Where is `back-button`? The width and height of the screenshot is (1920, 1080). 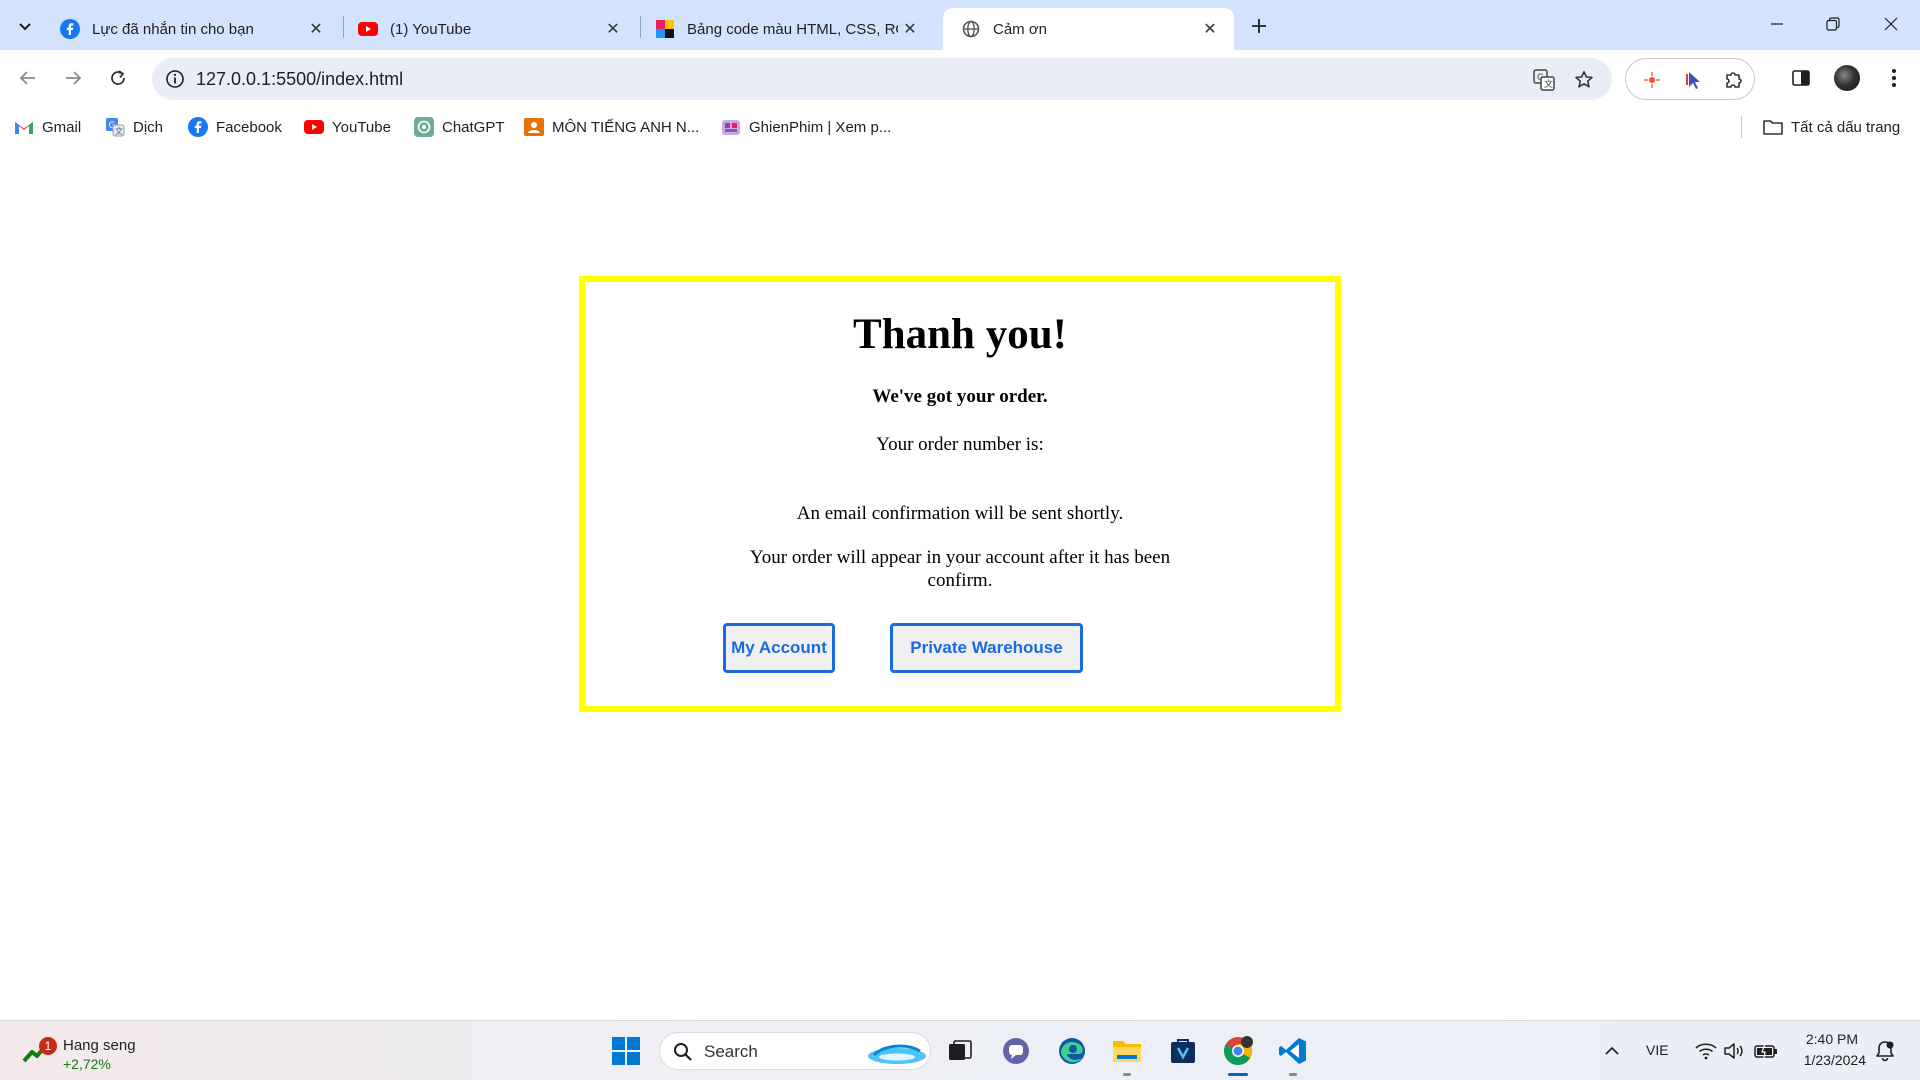
back-button is located at coordinates (28, 78).